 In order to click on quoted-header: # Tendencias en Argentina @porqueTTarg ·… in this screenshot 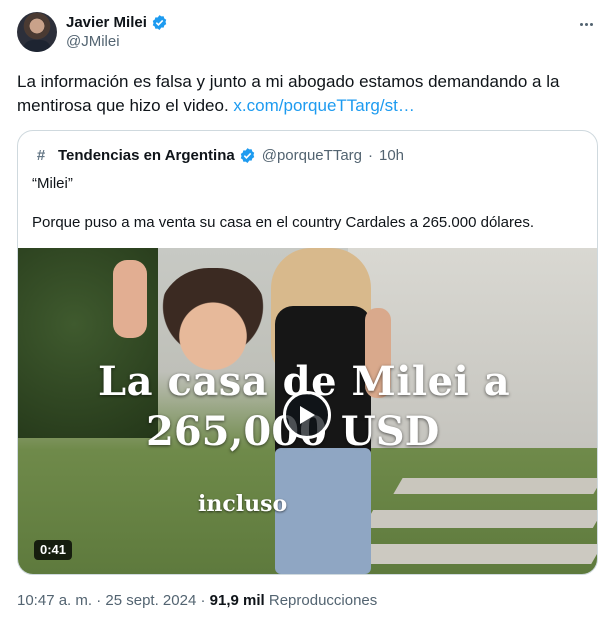, I will do `click(218, 155)`.